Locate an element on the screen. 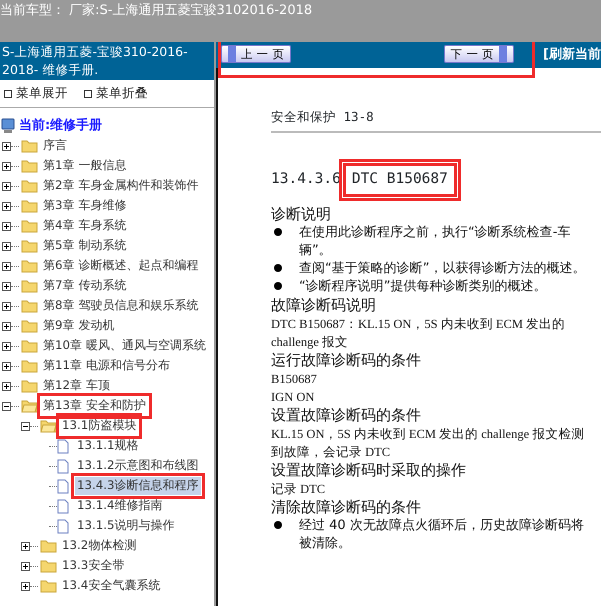 This screenshot has height=606, width=601. section-heading: 设置故障诊断码的条件 is located at coordinates (346, 415).